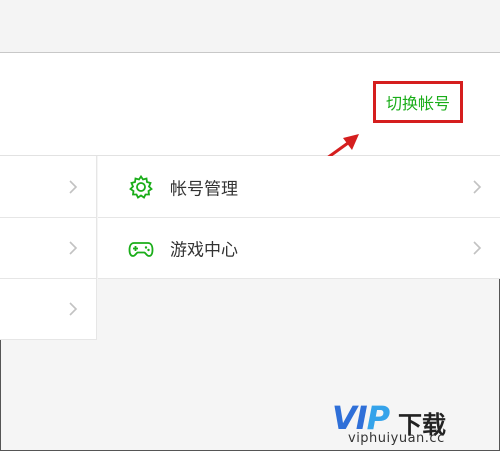 The width and height of the screenshot is (500, 451). Describe the element at coordinates (299, 248) in the screenshot. I see `menu-item-game-center: 游戏中心` at that location.